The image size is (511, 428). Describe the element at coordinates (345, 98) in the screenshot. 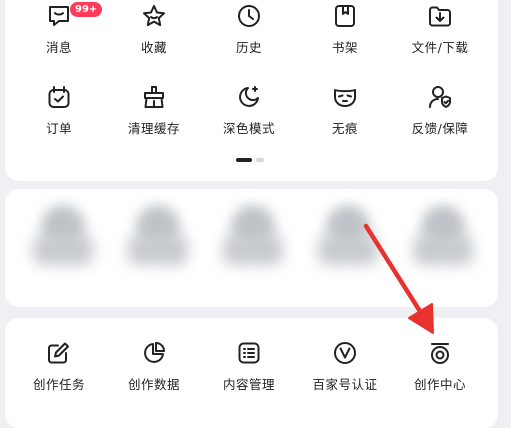

I see `mask-icon` at that location.